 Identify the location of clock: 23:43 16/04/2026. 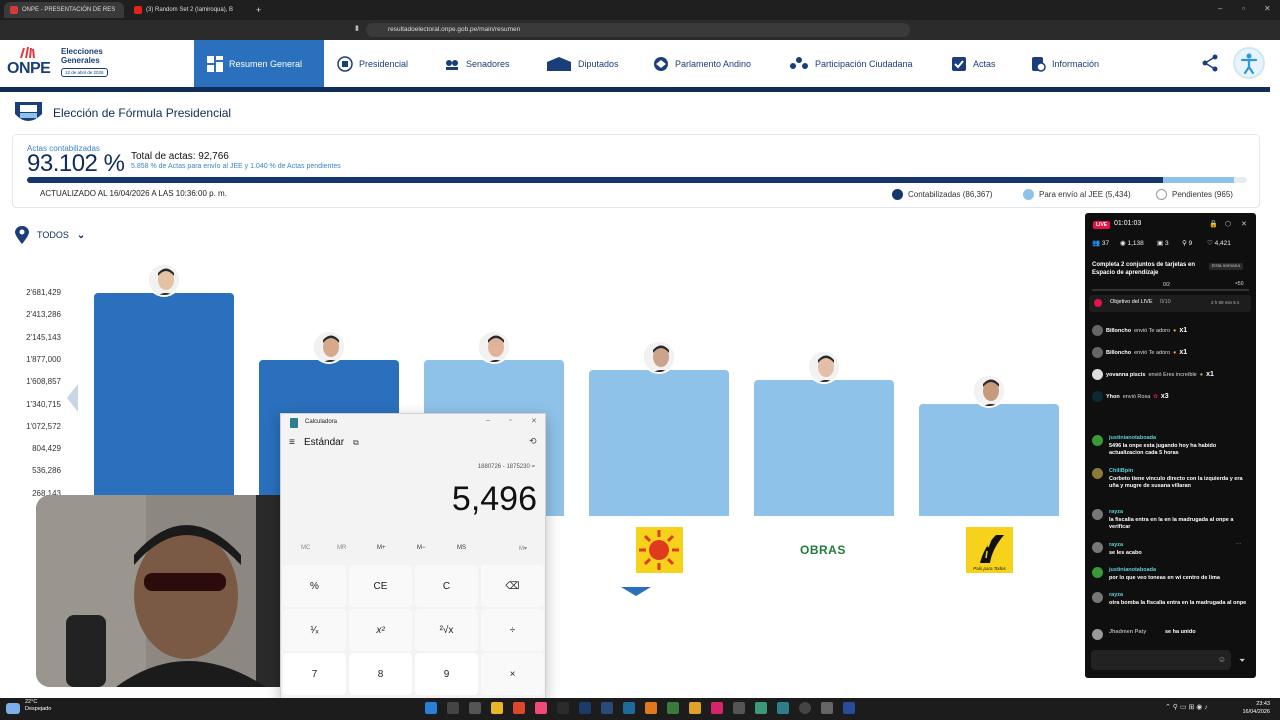
(1256, 708).